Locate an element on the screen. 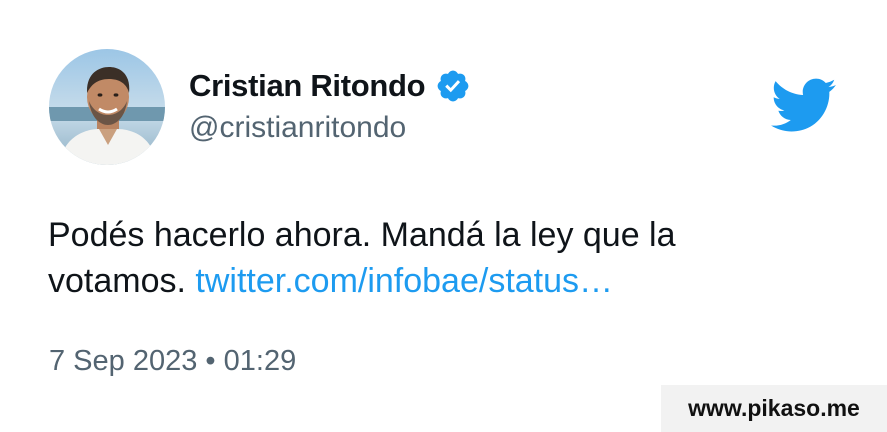 The width and height of the screenshot is (887, 432). tweet-time: 01:29 is located at coordinates (260, 361).